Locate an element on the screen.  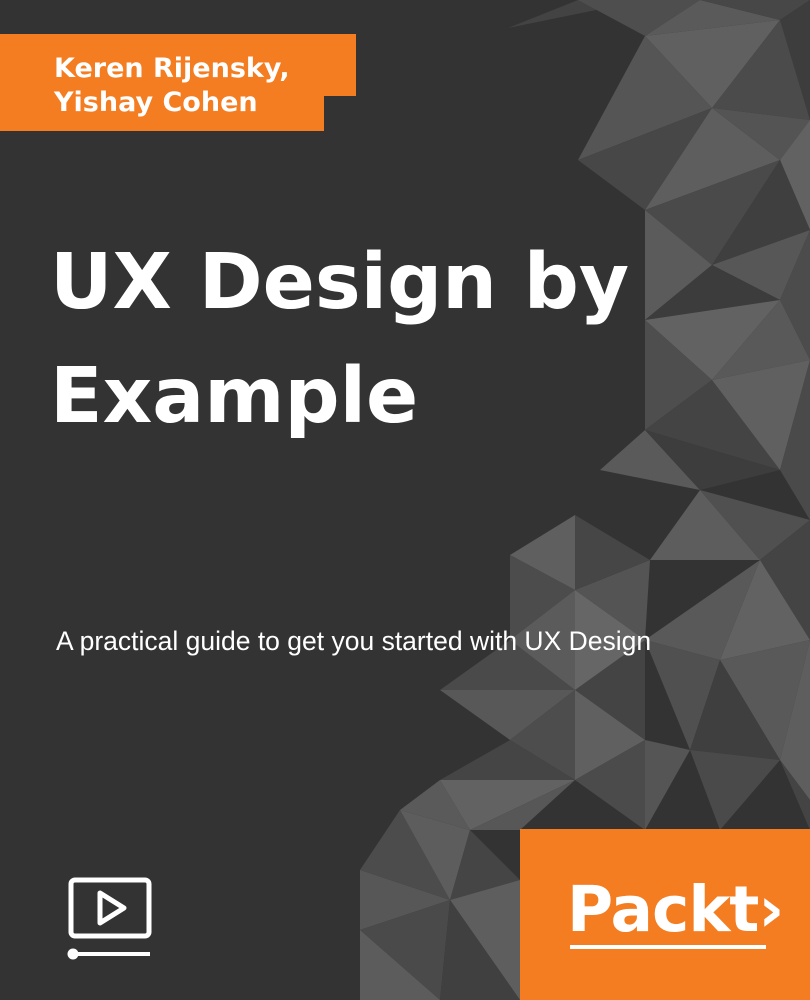
publisher-logo-box: Packt› is located at coordinates (665, 914).